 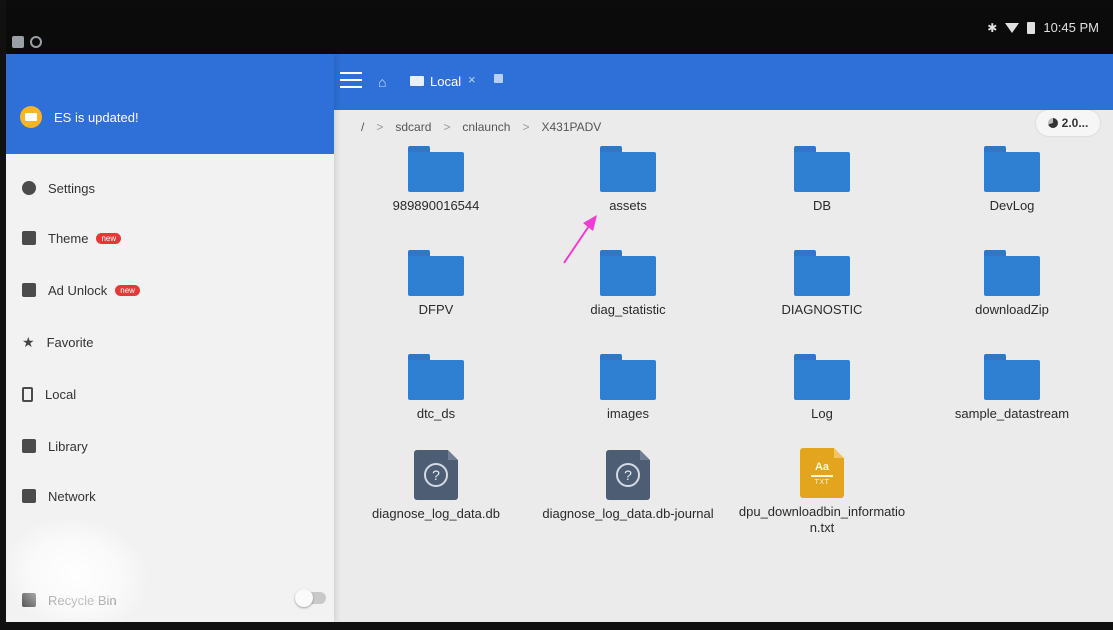 I want to click on file-name: 989890016544, so click(x=436, y=205).